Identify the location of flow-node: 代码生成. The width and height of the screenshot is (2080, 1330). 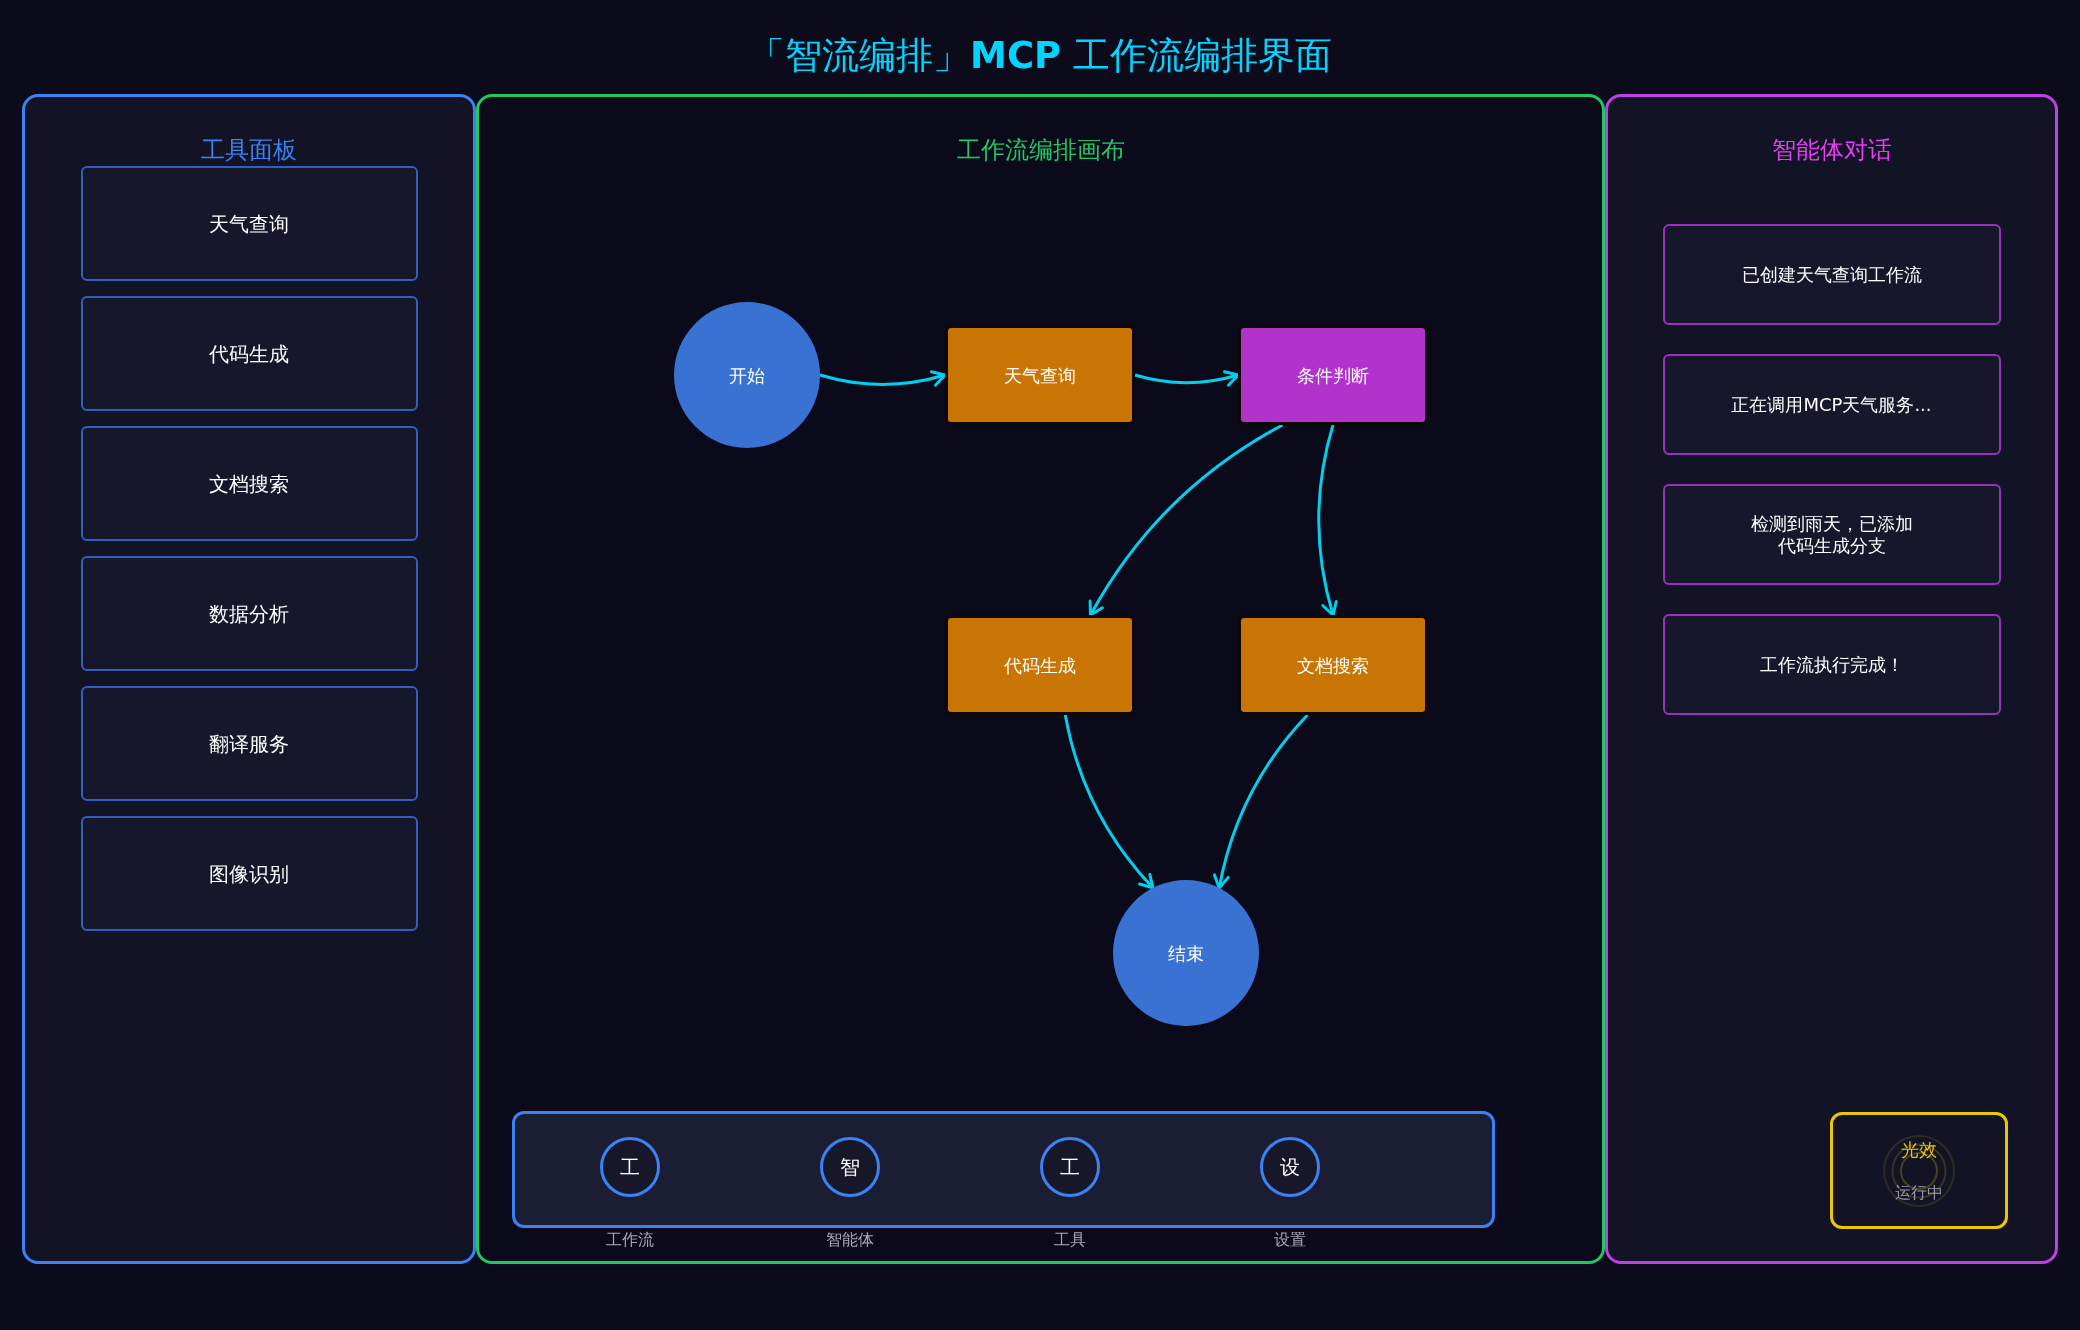
(1040, 665).